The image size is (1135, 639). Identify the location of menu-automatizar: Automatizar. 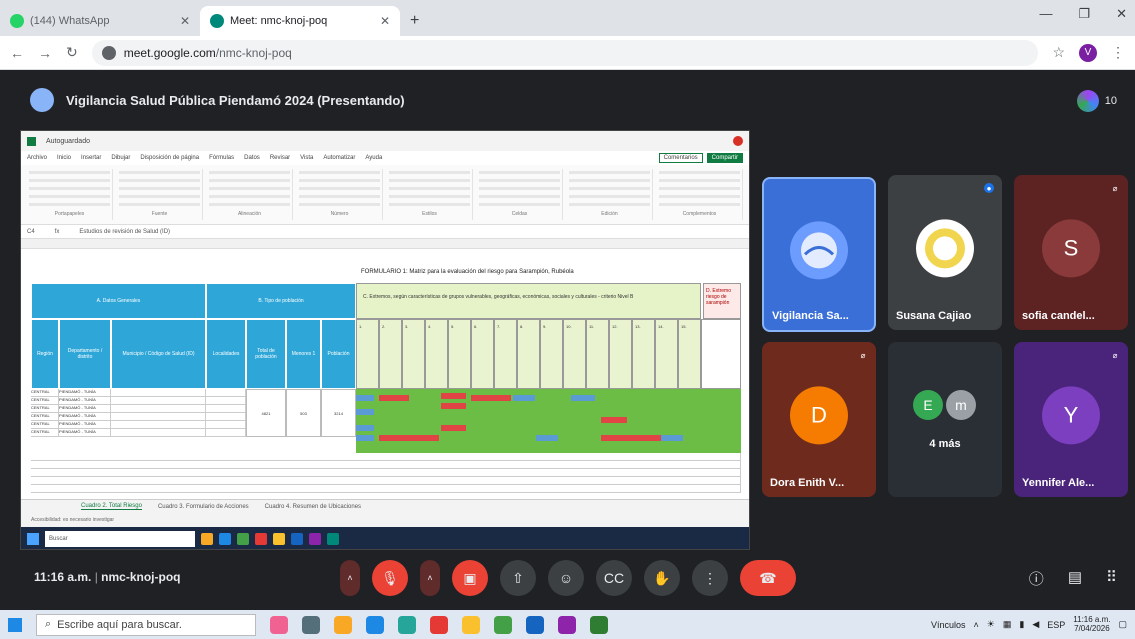
(339, 158).